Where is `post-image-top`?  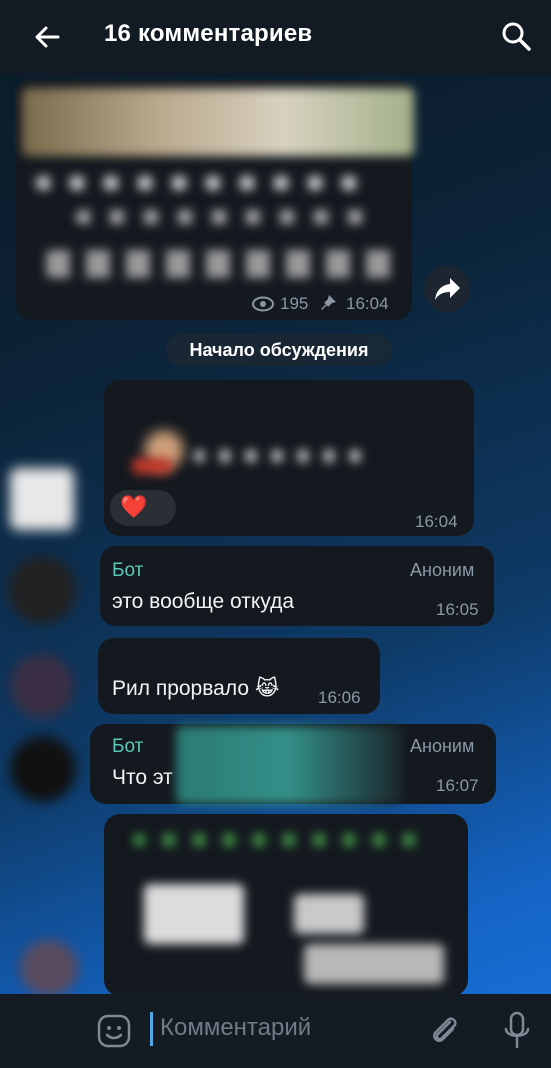
post-image-top is located at coordinates (218, 122).